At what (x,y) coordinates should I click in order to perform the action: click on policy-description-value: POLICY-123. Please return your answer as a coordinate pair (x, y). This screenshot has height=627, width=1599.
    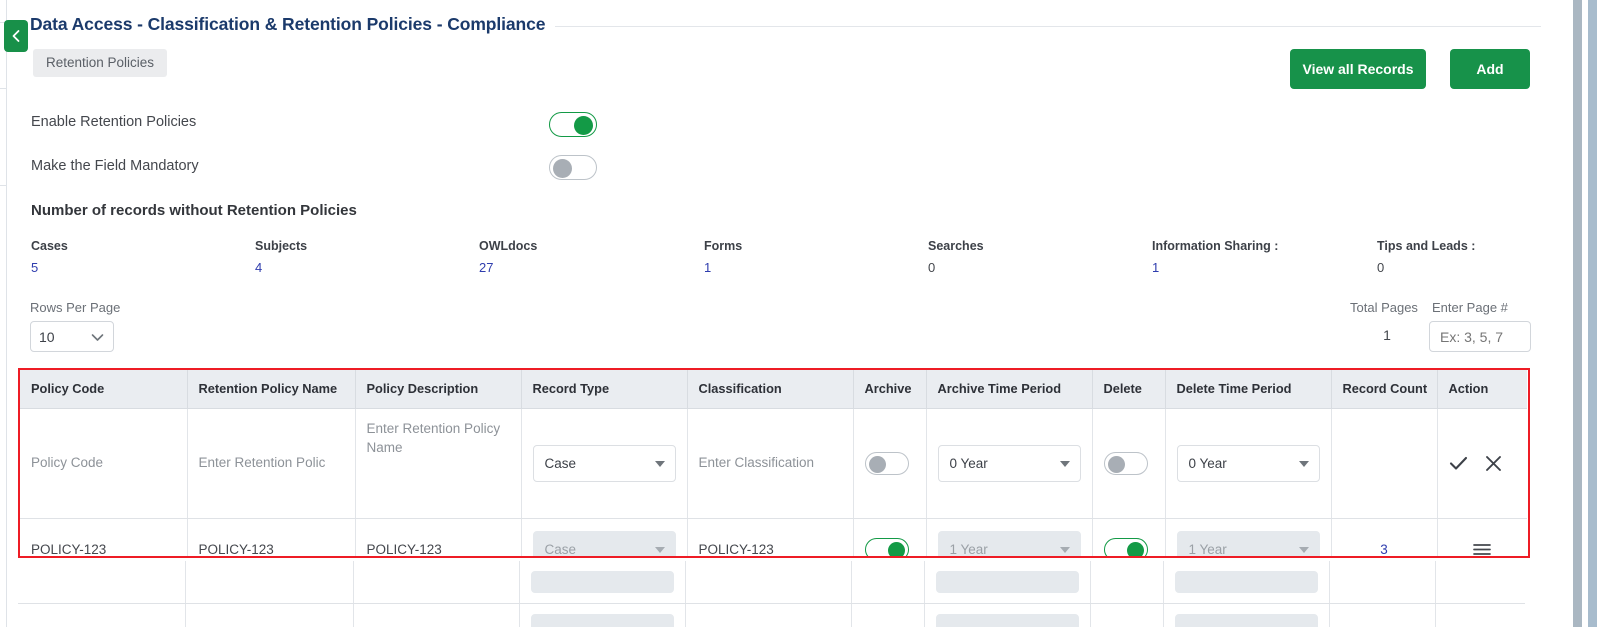
    Looking at the image, I should click on (404, 549).